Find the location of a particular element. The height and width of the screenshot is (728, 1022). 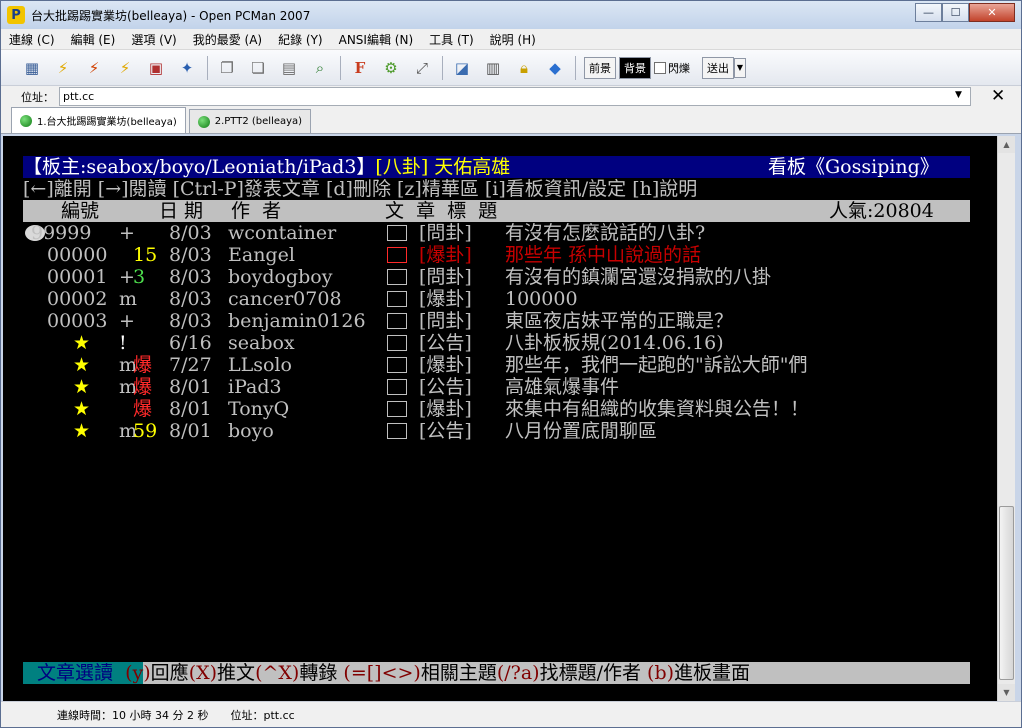

post-author: boyo is located at coordinates (251, 431).